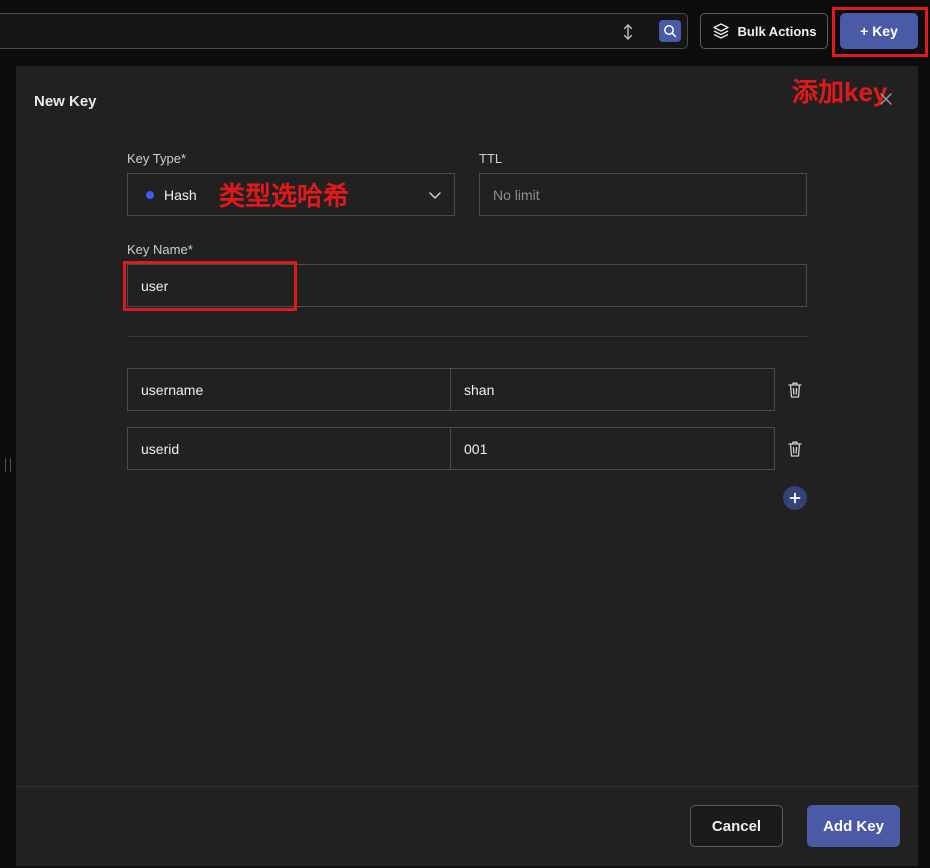  What do you see at coordinates (853, 826) in the screenshot?
I see `submit-add-key-button: Add Key` at bounding box center [853, 826].